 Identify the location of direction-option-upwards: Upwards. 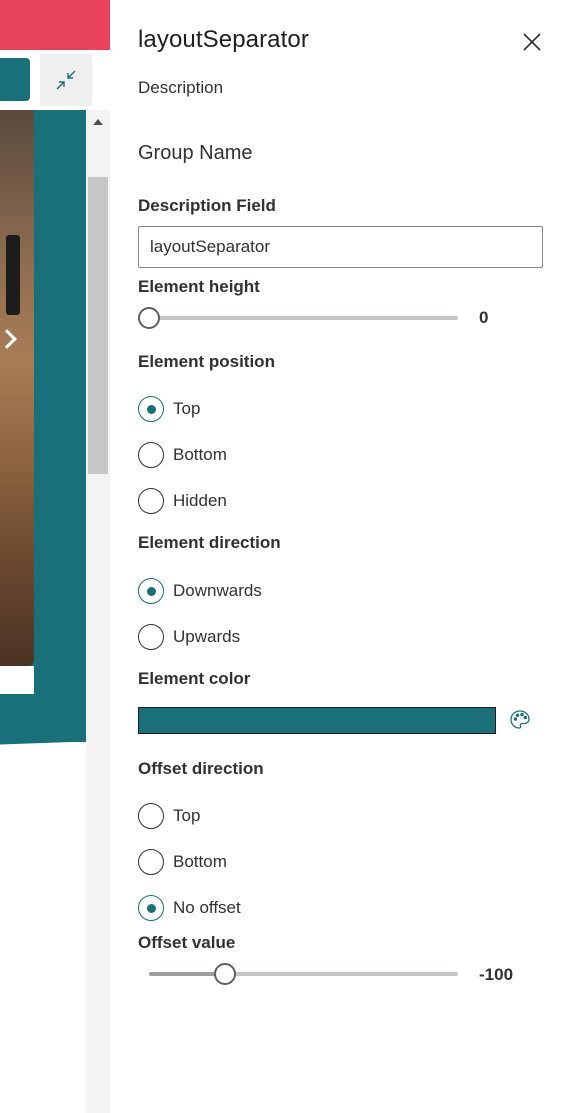
(189, 637).